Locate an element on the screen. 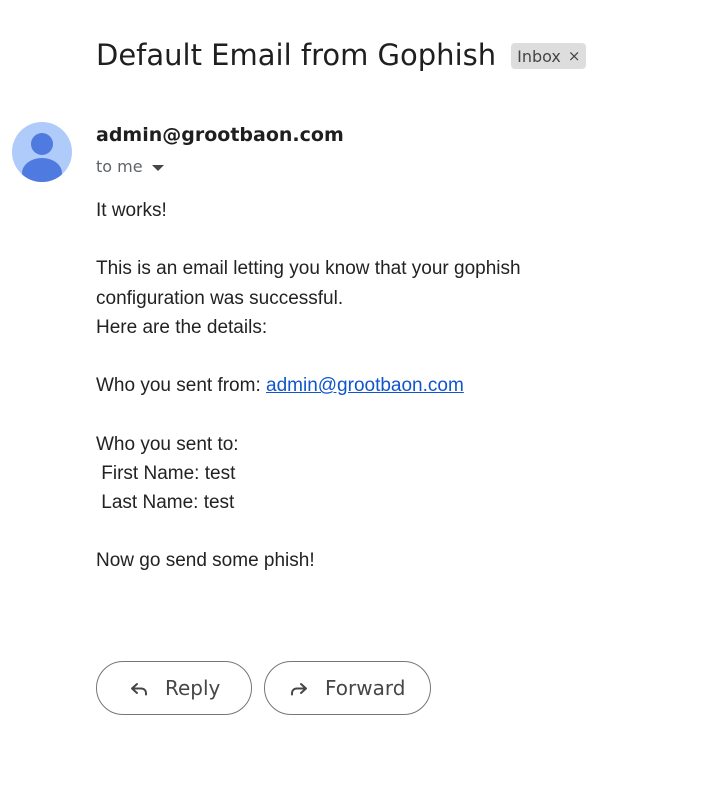 The height and width of the screenshot is (790, 706). forward-arrow-icon is located at coordinates (299, 688).